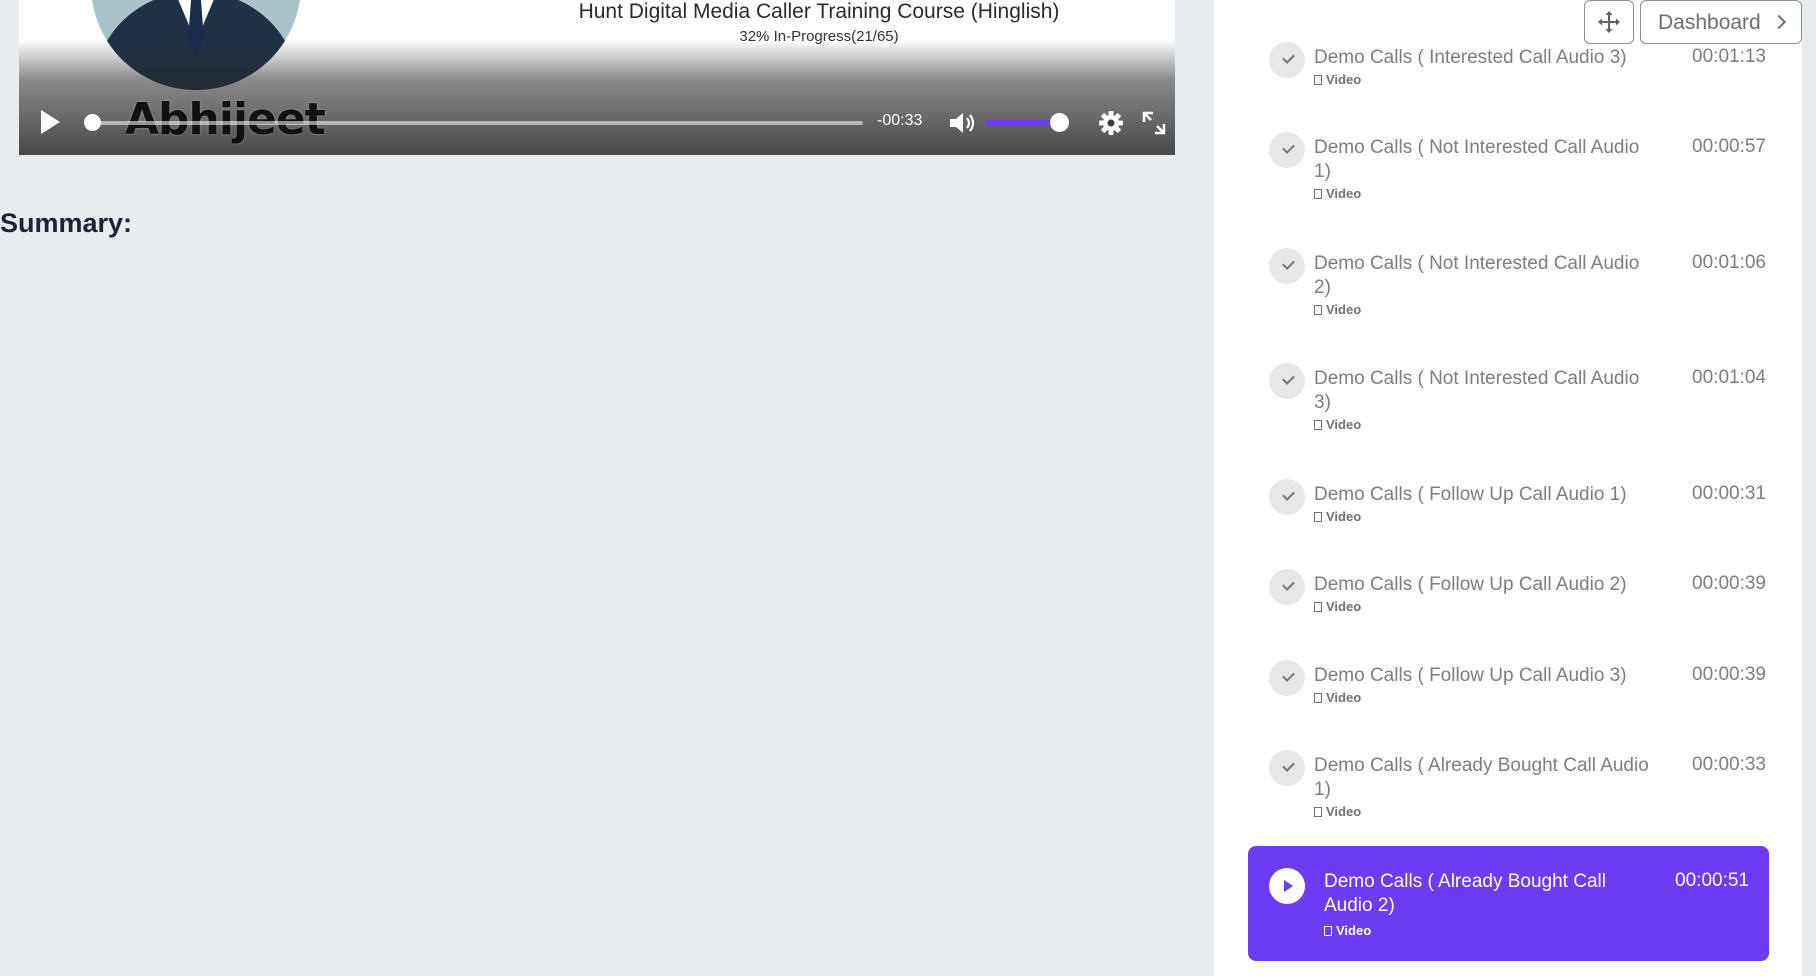 The width and height of the screenshot is (1816, 976). What do you see at coordinates (1470, 57) in the screenshot?
I see `lesson-title: Demo Calls ( Interested Call Audio 3)` at bounding box center [1470, 57].